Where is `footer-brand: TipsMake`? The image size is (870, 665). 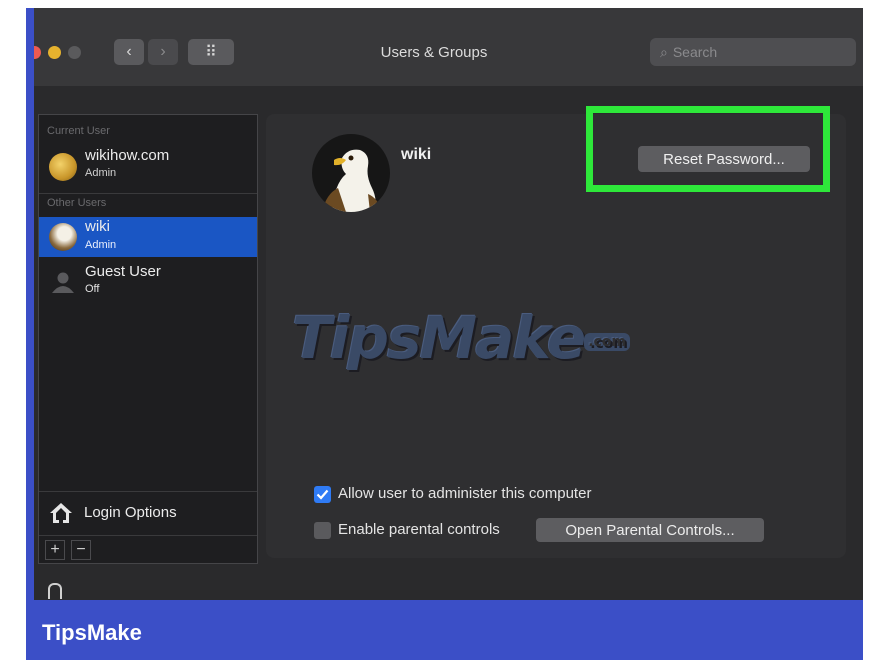
footer-brand: TipsMake is located at coordinates (92, 632).